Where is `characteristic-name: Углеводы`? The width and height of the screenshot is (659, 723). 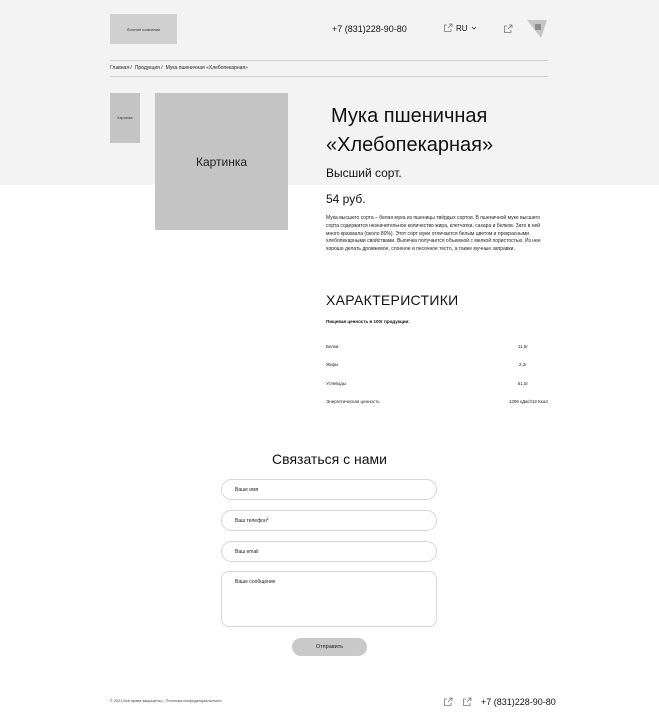 characteristic-name: Углеводы is located at coordinates (336, 383).